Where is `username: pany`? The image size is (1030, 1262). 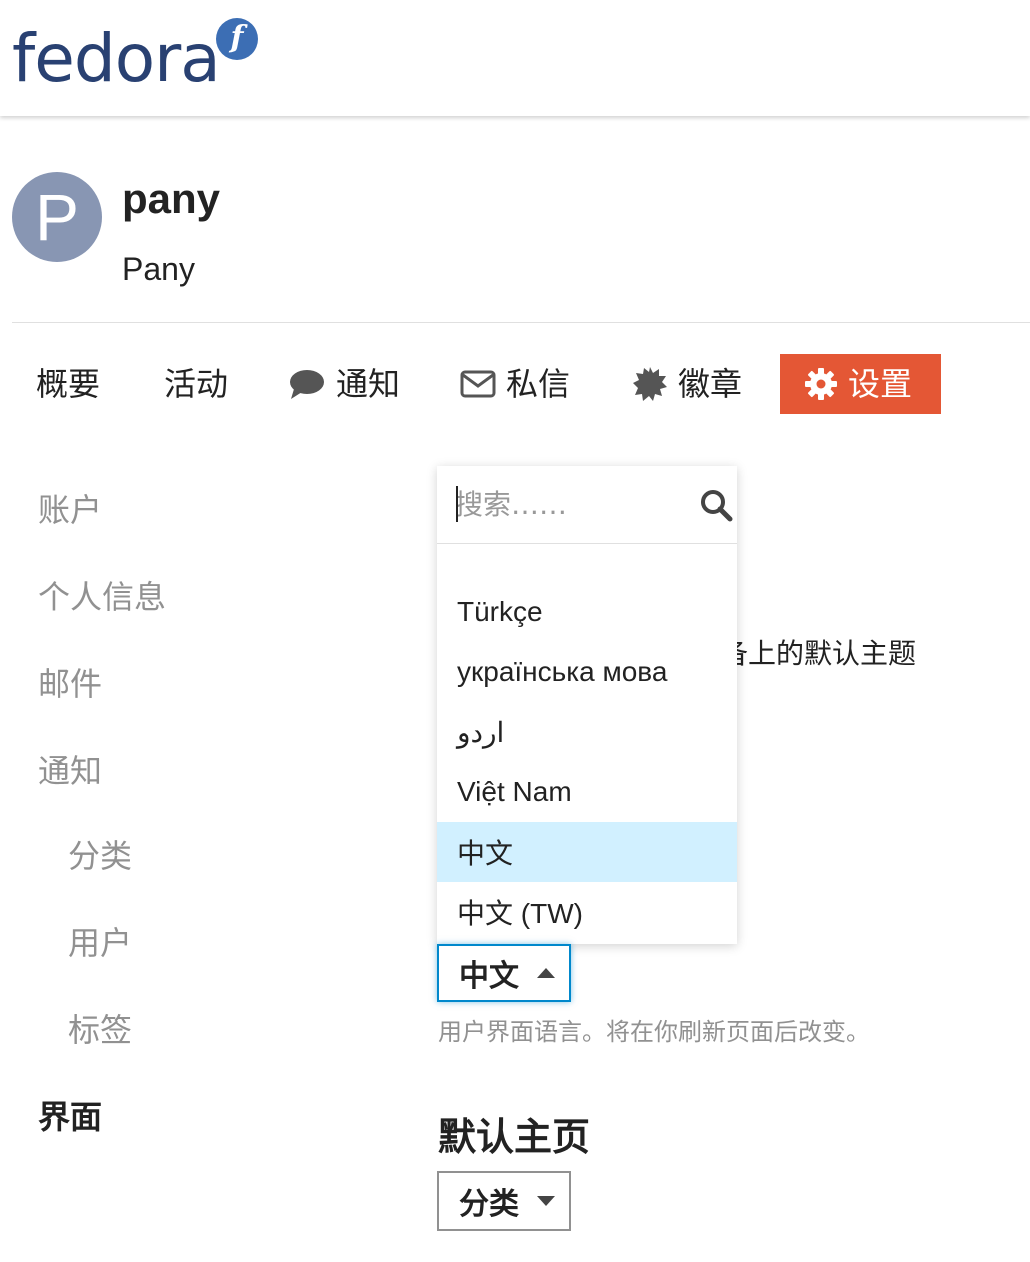 username: pany is located at coordinates (171, 198).